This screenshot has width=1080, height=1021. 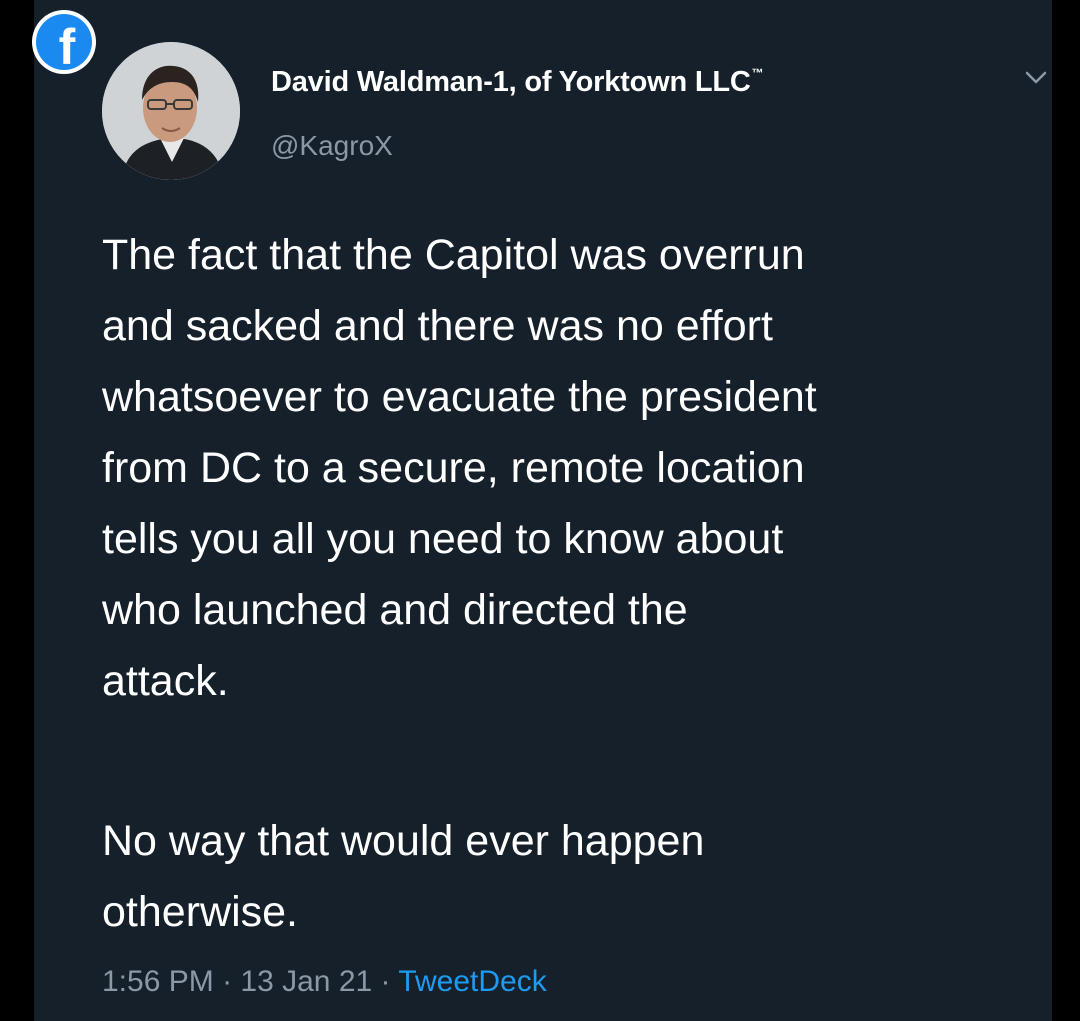 I want to click on avatar, so click(x=171, y=111).